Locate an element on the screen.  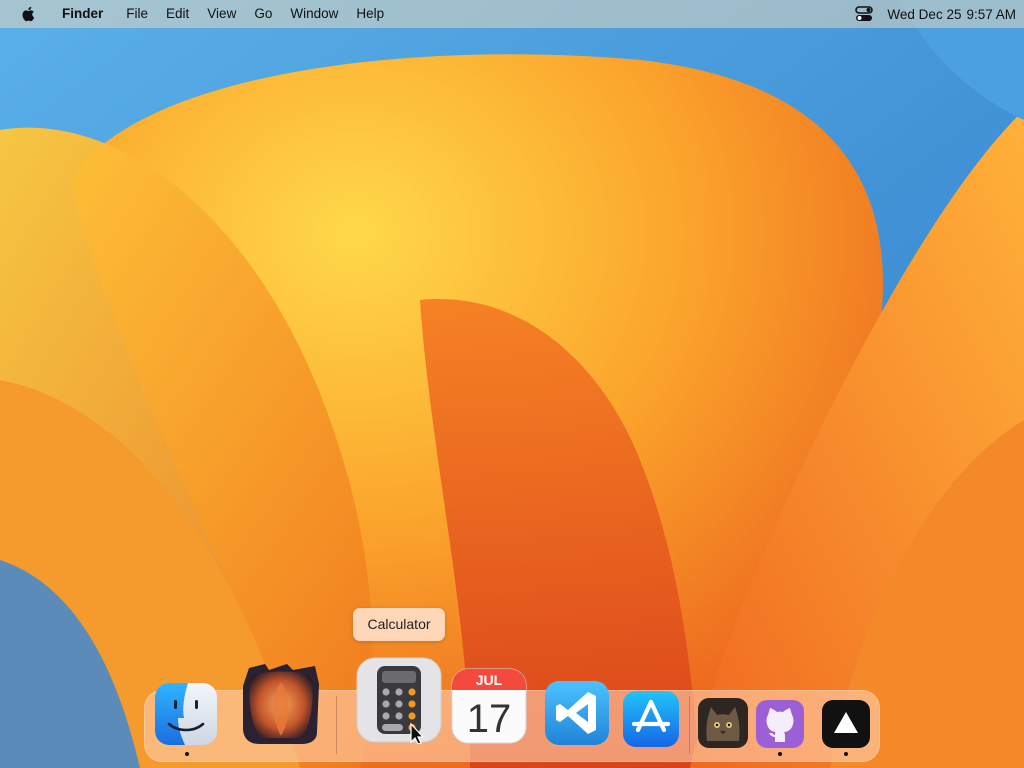
calendar-icon: JUL 17 is located at coordinates (489, 706).